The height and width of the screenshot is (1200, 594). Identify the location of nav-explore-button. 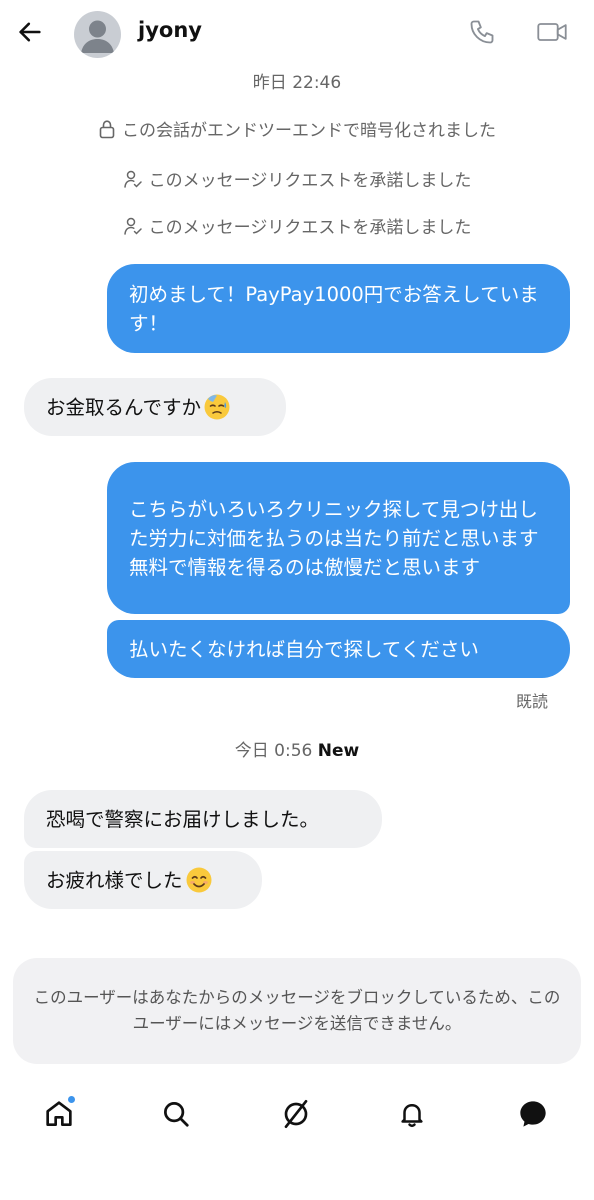
(296, 1114).